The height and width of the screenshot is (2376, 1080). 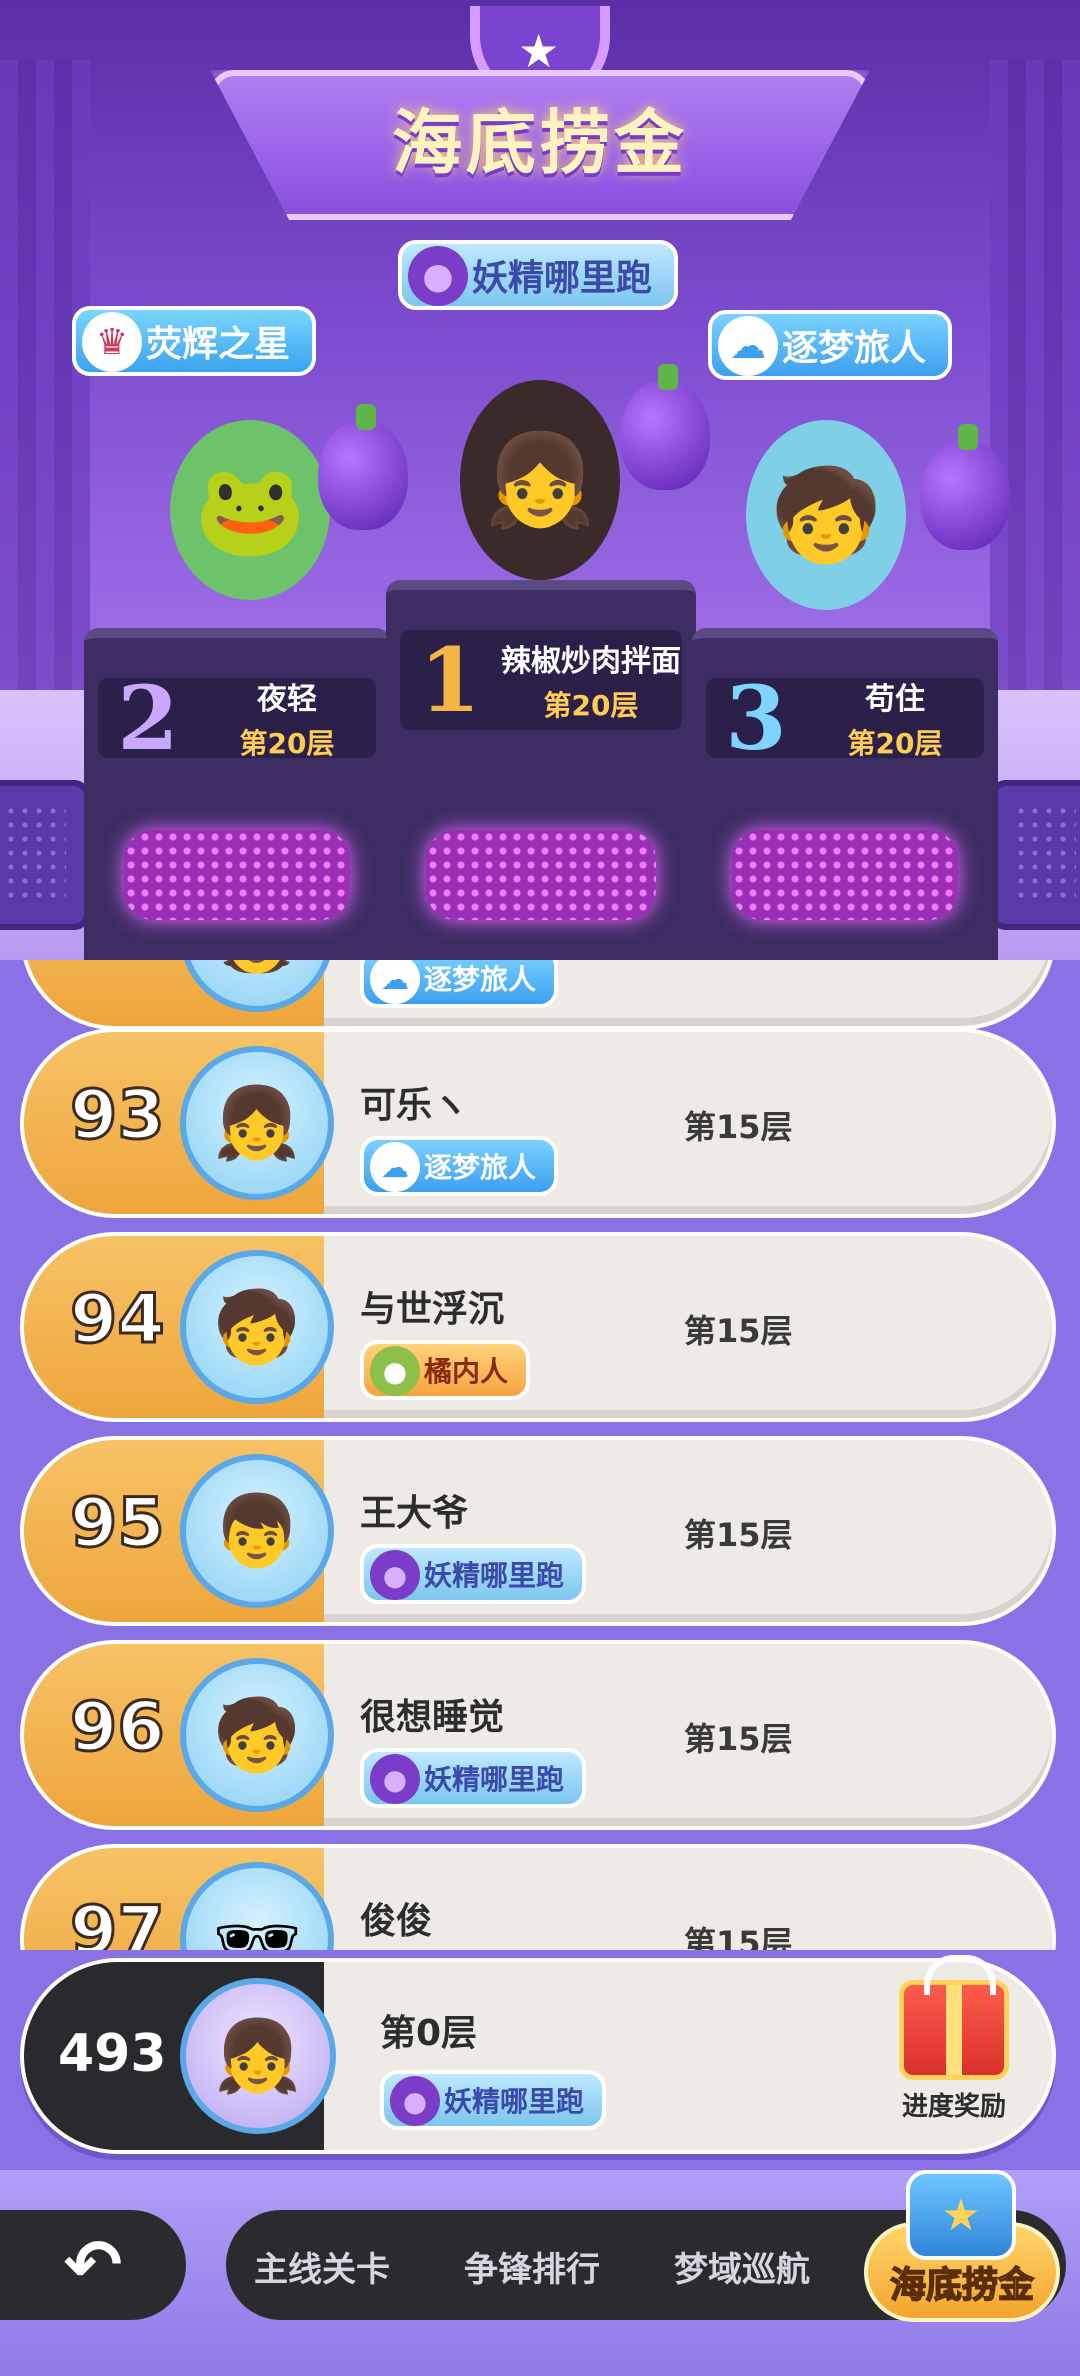 I want to click on progress-reward-button: 进度奖励, so click(x=954, y=2047).